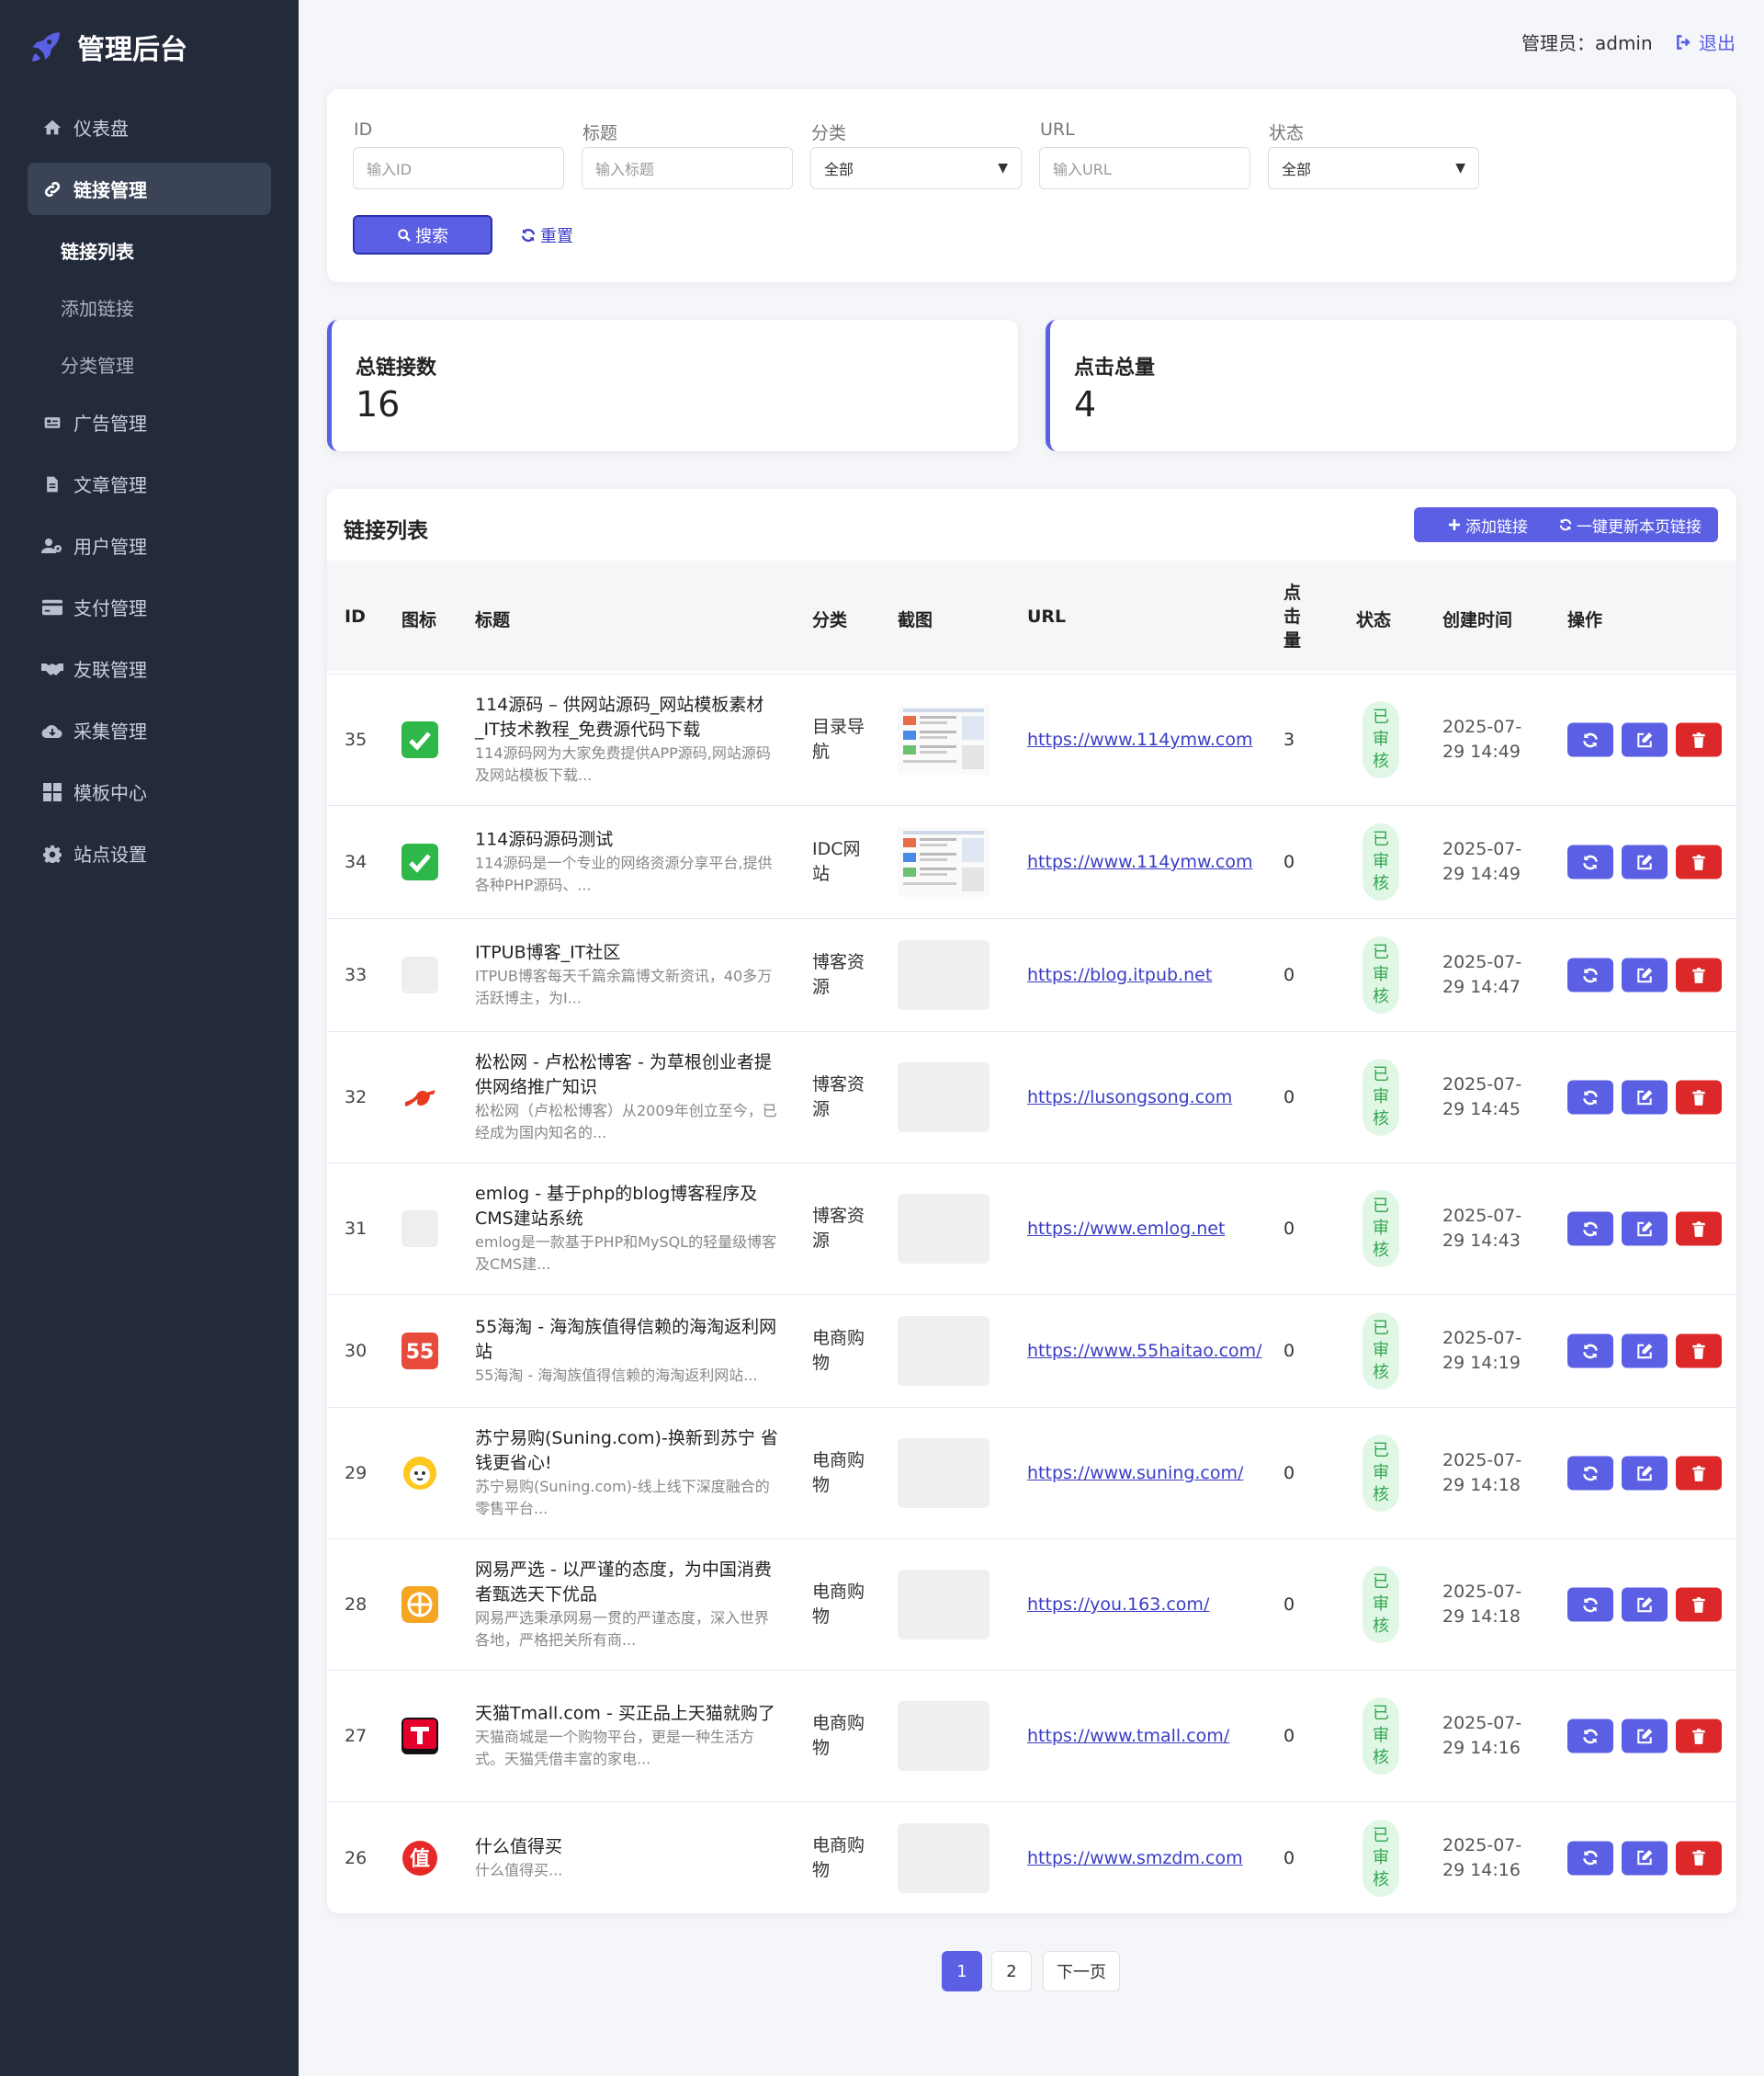 This screenshot has width=1764, height=2076. What do you see at coordinates (1289, 1473) in the screenshot?
I see `row-clicks: 0` at bounding box center [1289, 1473].